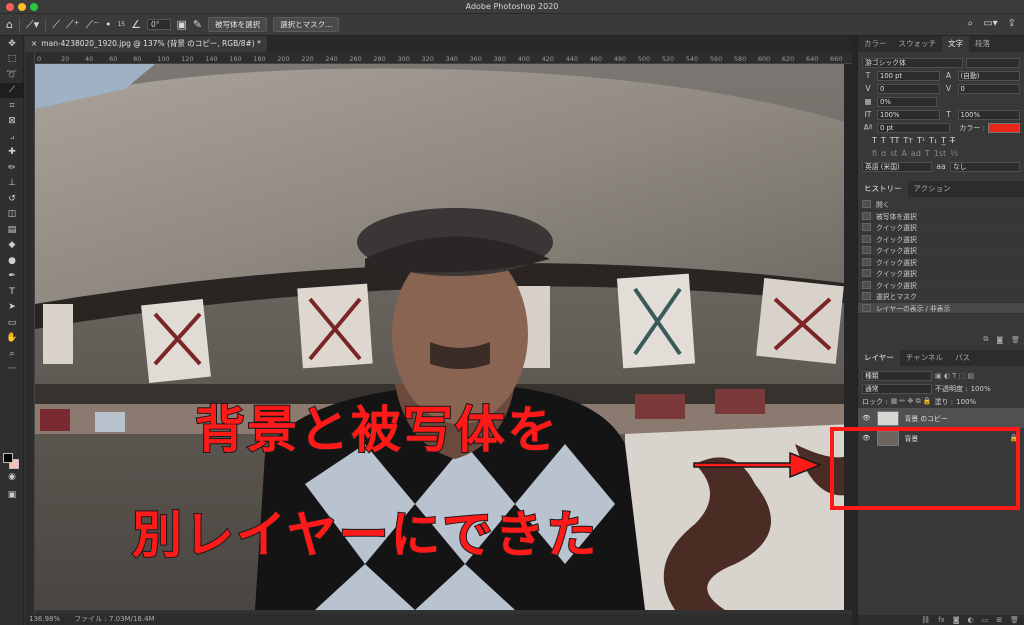  What do you see at coordinates (897, 388) in the screenshot?
I see `blend-mode-select: 通常` at bounding box center [897, 388].